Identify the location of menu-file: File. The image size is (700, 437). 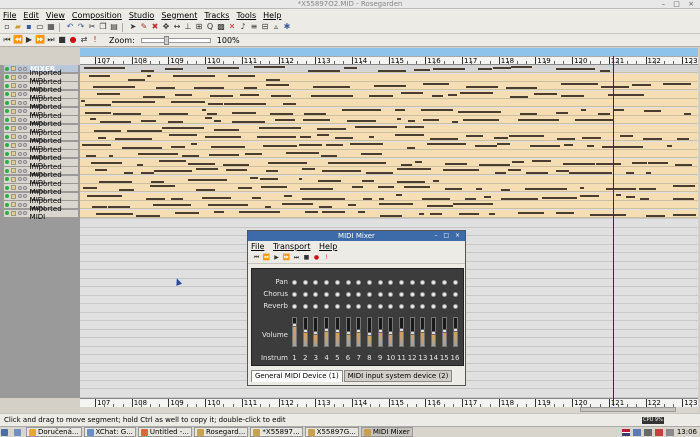
(9, 15).